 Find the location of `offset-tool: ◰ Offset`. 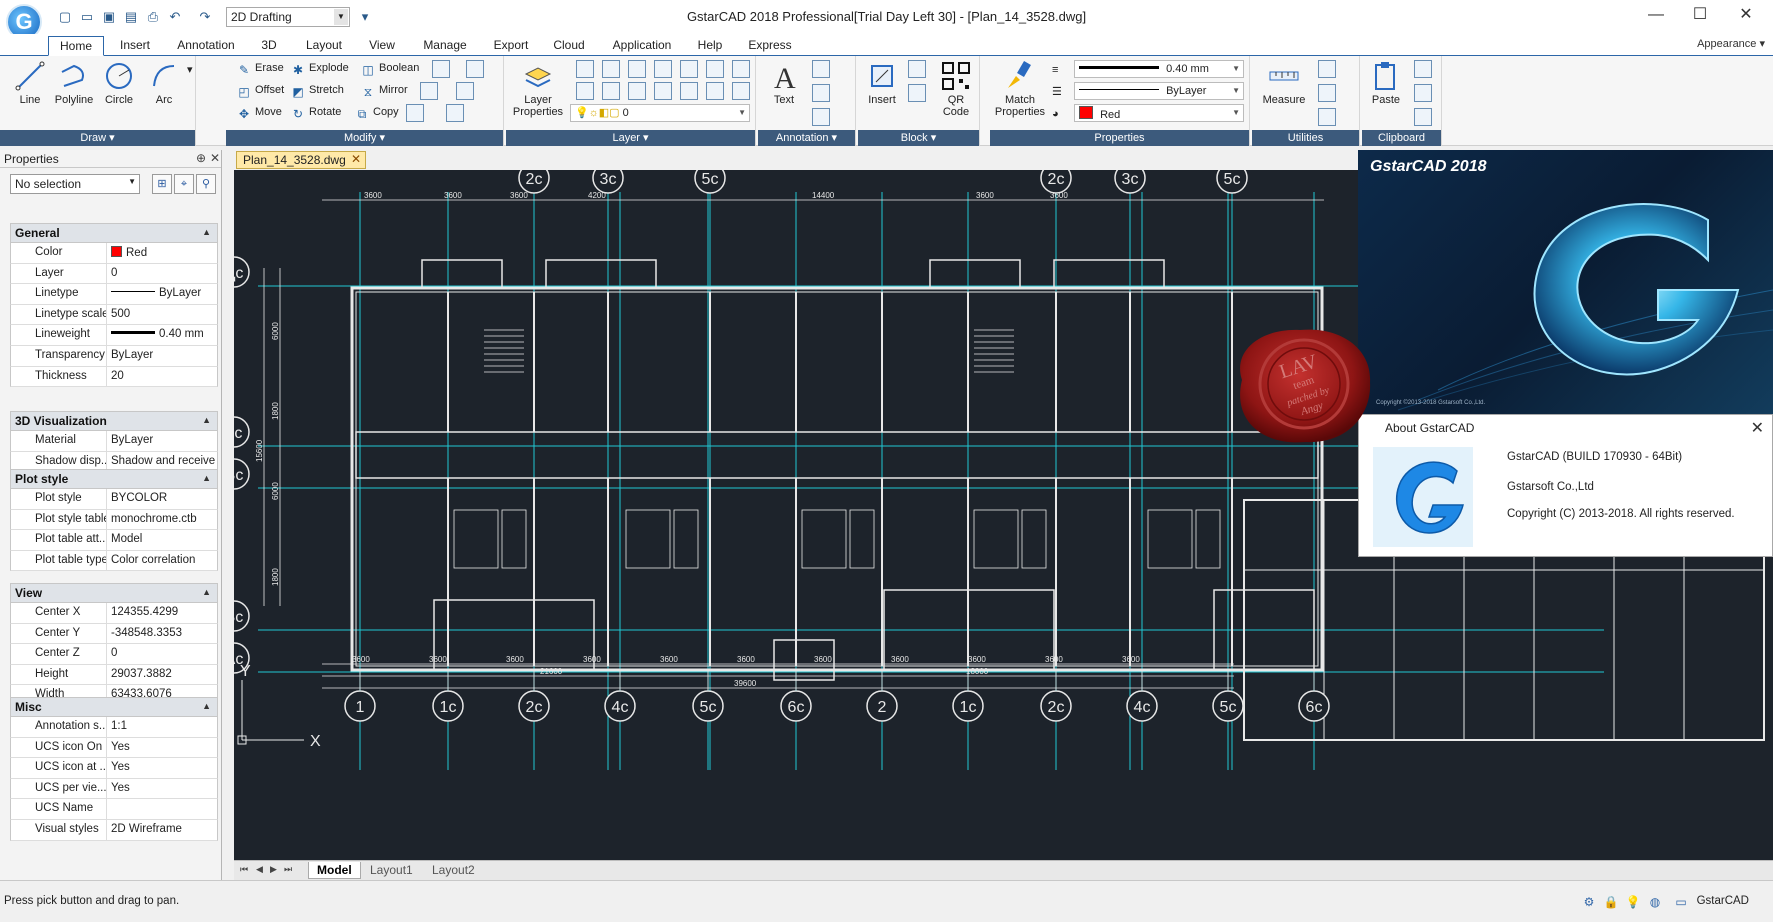

offset-tool: ◰ Offset is located at coordinates (260, 90).